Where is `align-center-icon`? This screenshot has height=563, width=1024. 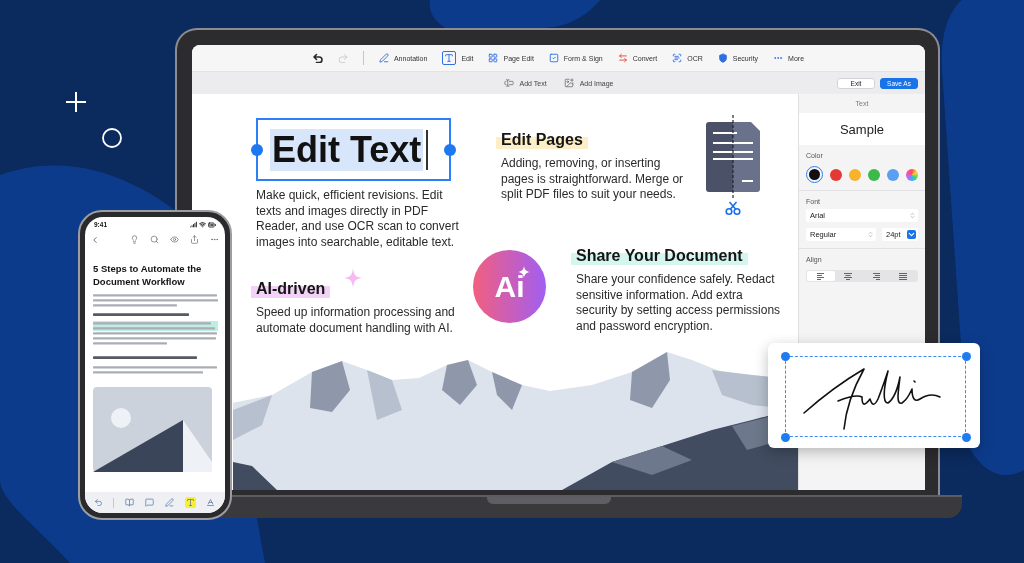
align-center-icon is located at coordinates (848, 276).